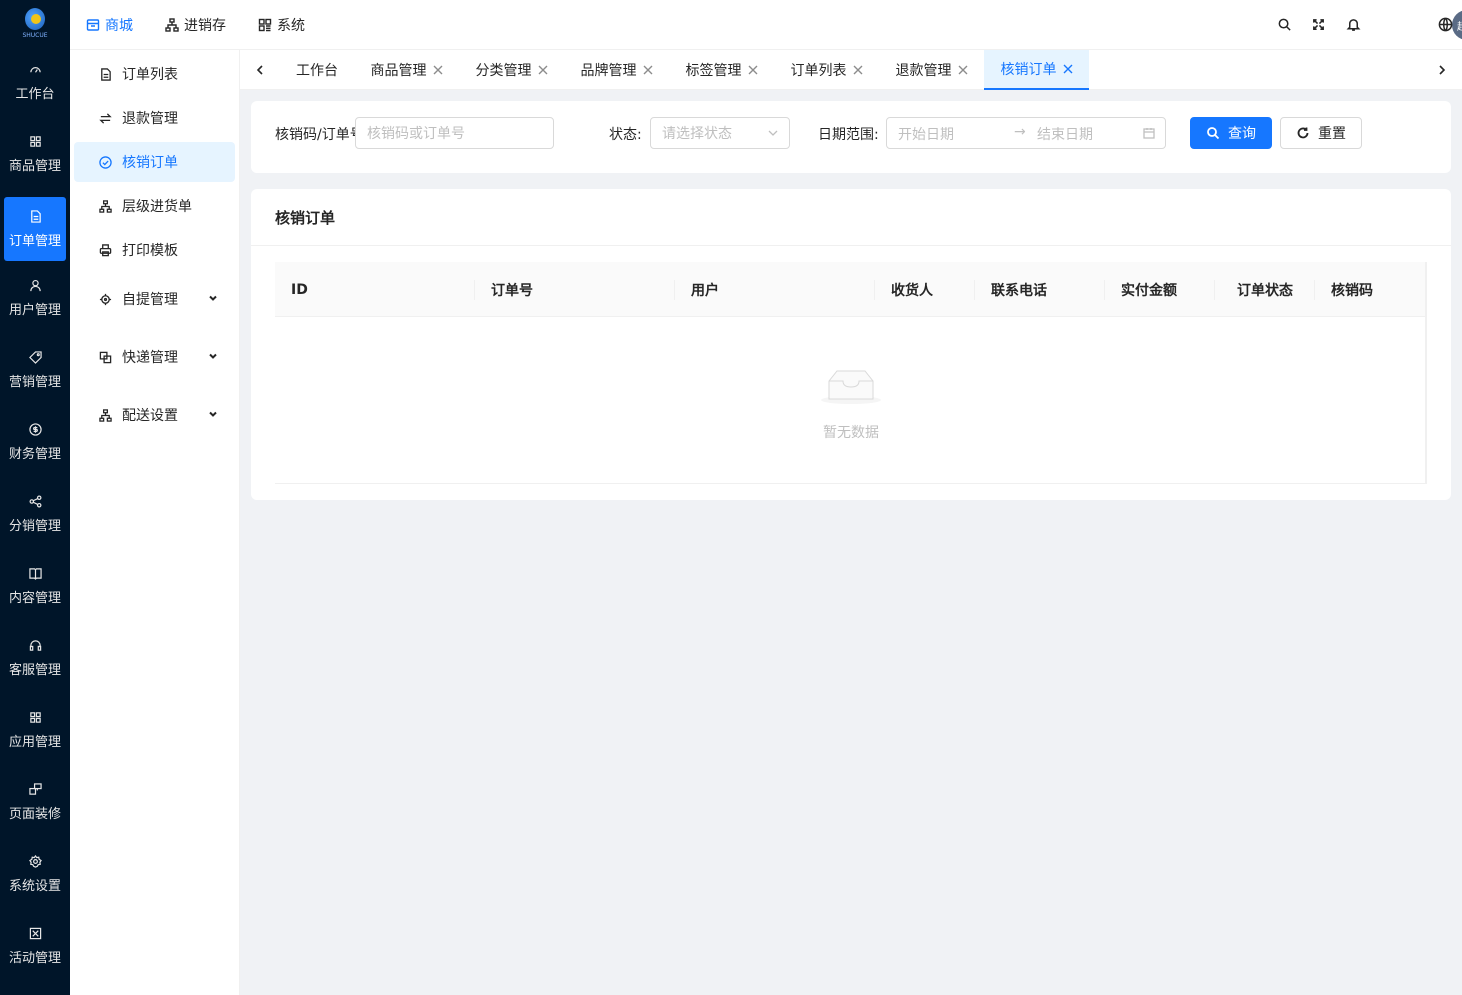 The height and width of the screenshot is (995, 1462). Describe the element at coordinates (35, 514) in the screenshot. I see `rail-item-distribution: 分销管理` at that location.